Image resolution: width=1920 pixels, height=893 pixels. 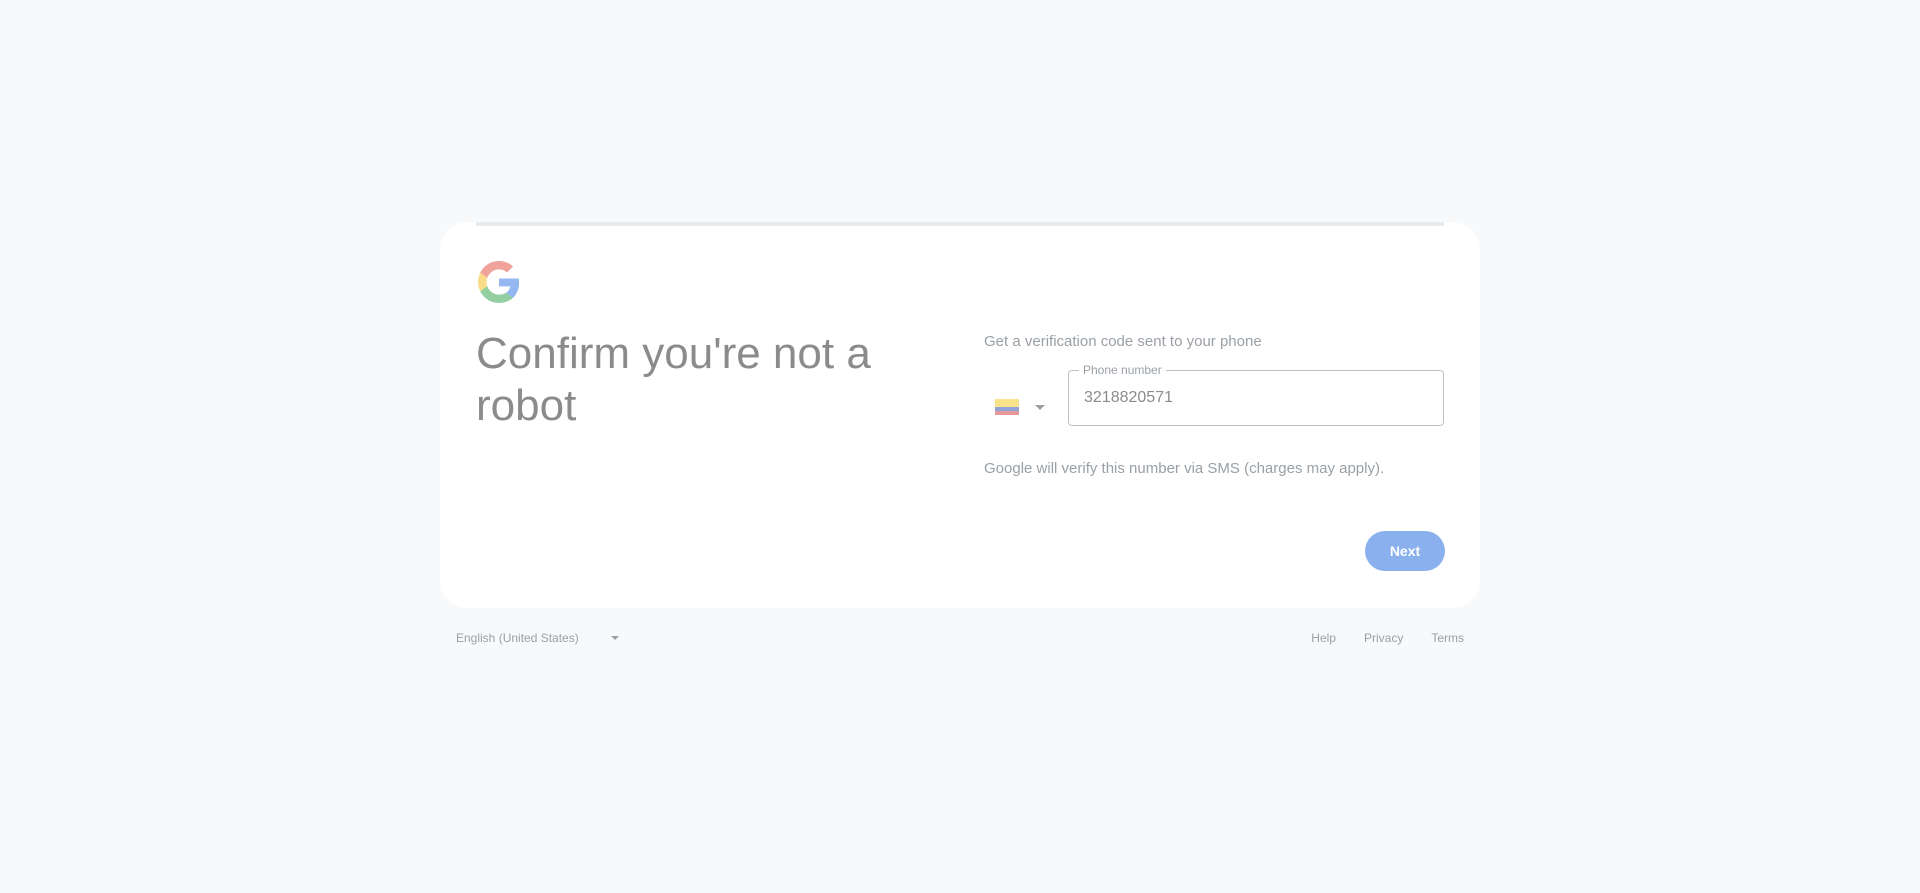 I want to click on language-label: English (United States), so click(x=517, y=638).